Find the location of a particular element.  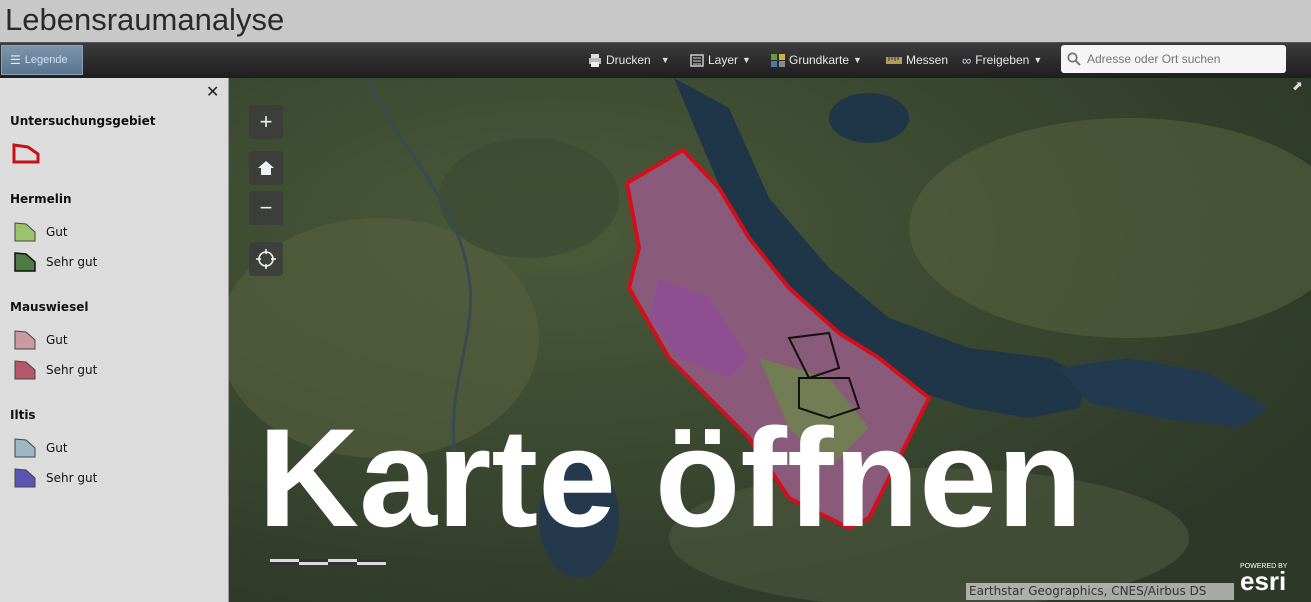

link-icon: ∞ is located at coordinates (967, 60).